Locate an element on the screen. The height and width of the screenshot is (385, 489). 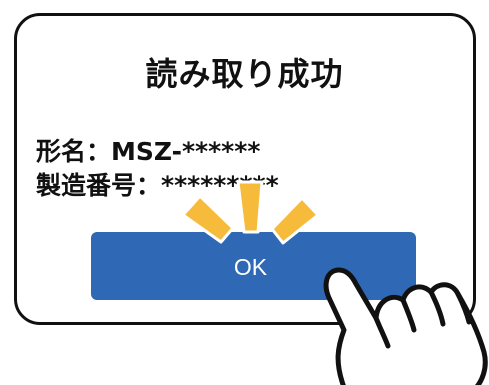
model-label: 形名： is located at coordinates (74, 151).